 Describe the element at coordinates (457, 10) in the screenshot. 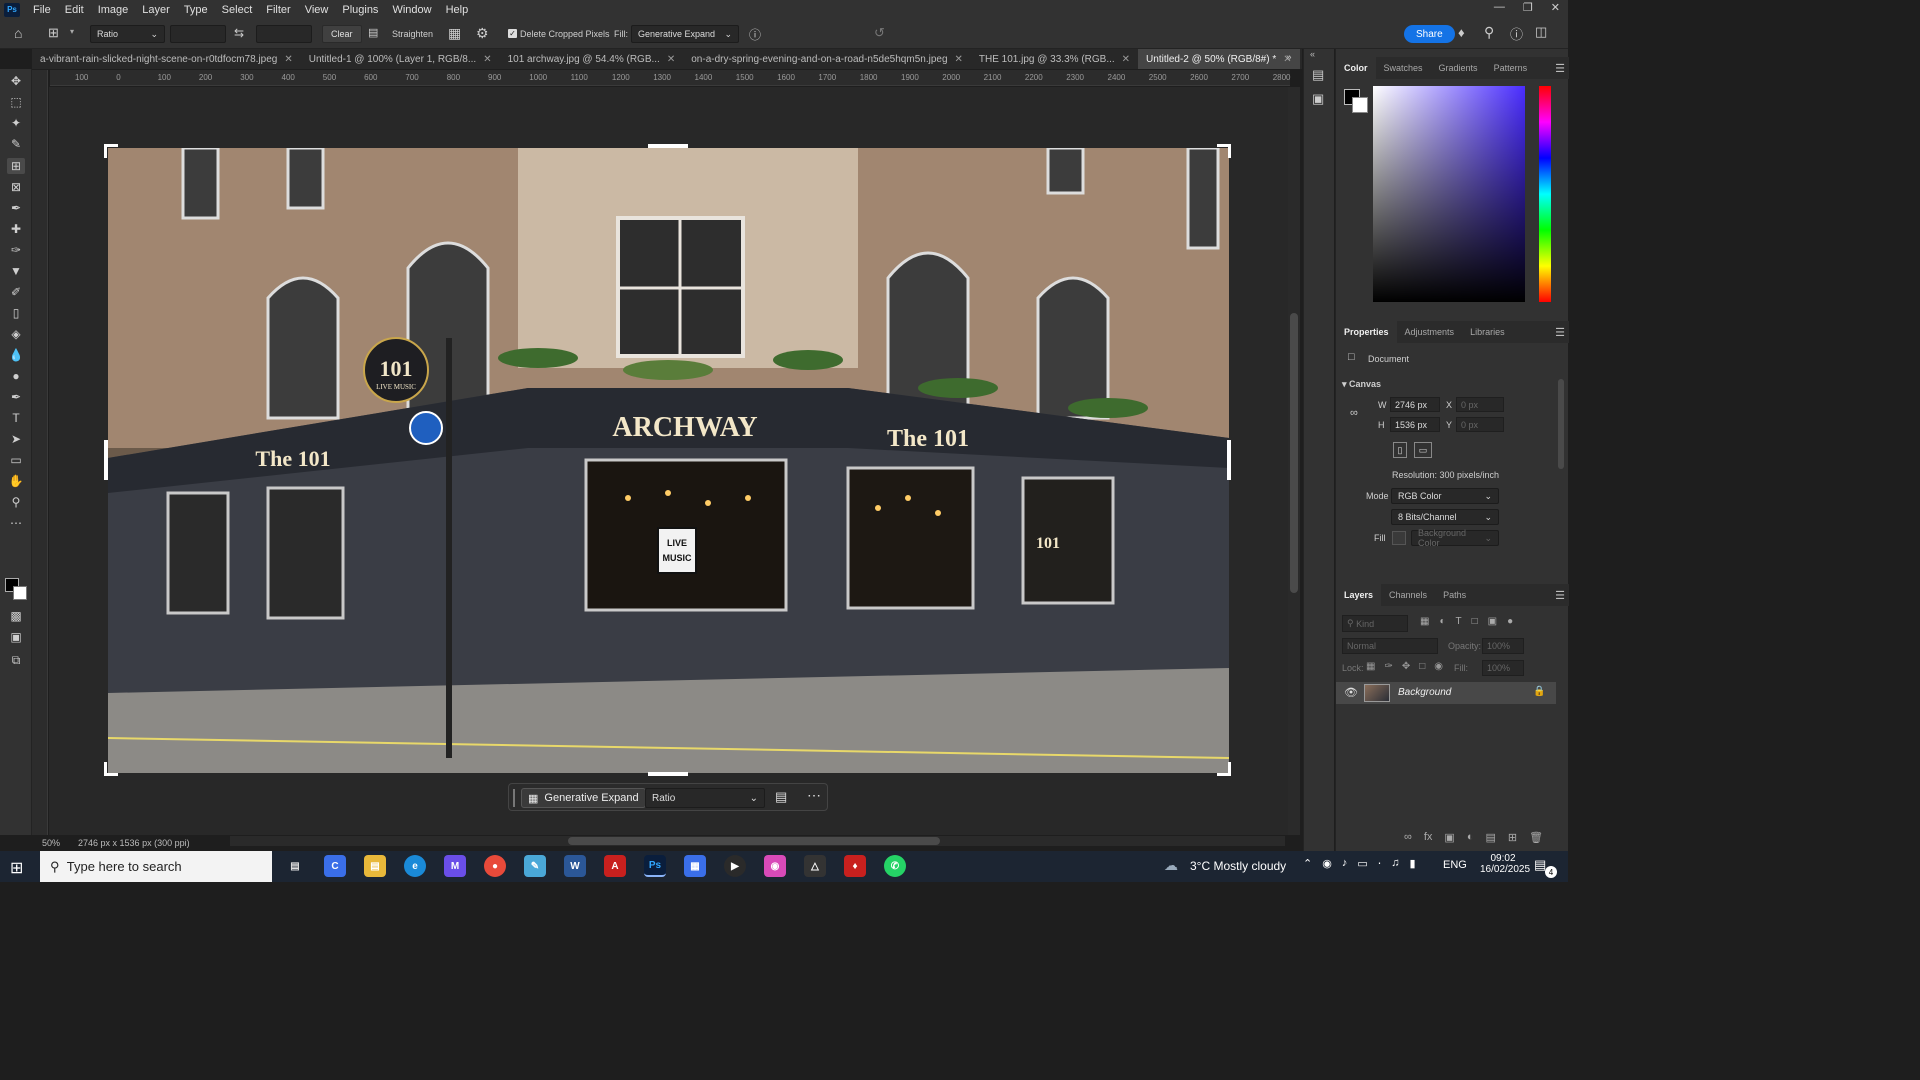

I see `menu-help: Help` at that location.